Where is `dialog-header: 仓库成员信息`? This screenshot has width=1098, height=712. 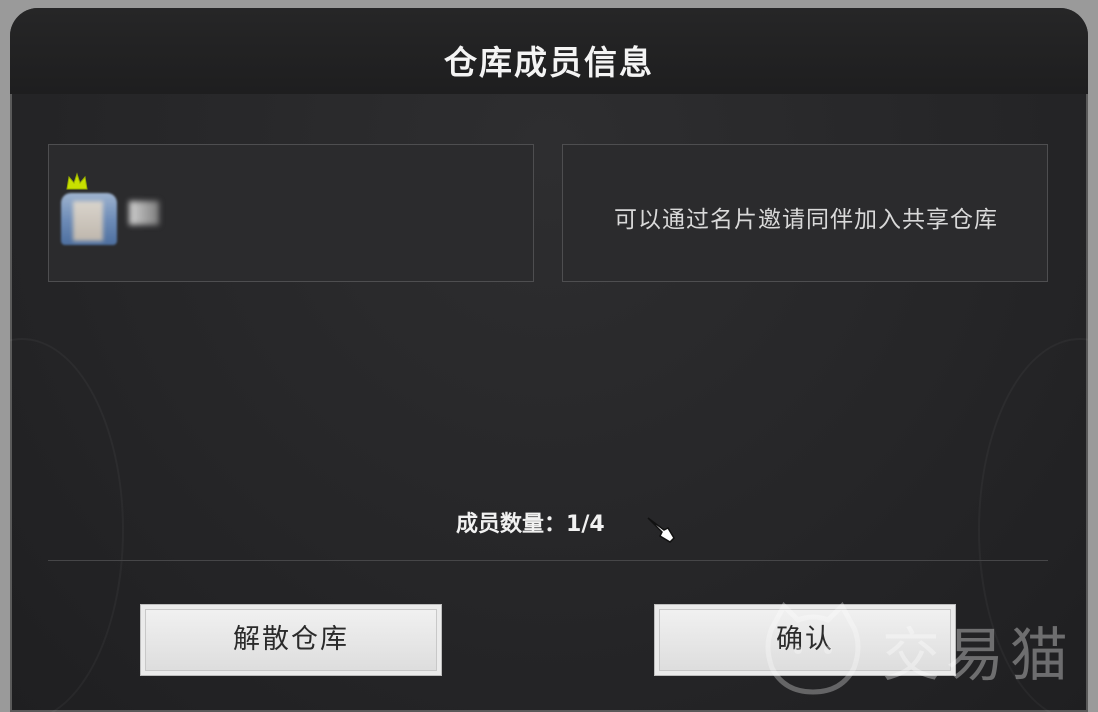
dialog-header: 仓库成员信息 is located at coordinates (549, 51).